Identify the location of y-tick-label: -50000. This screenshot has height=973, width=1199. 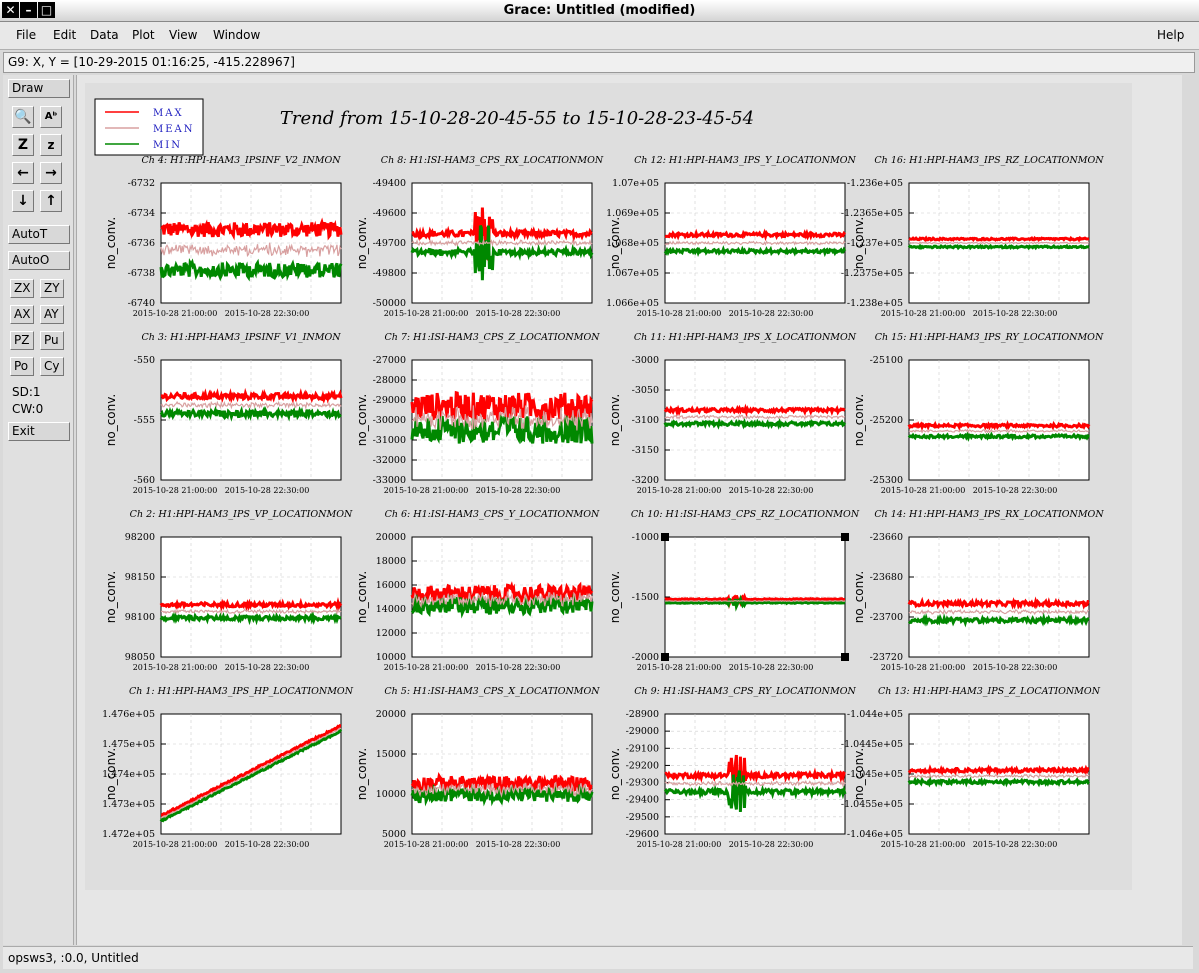
(389, 303).